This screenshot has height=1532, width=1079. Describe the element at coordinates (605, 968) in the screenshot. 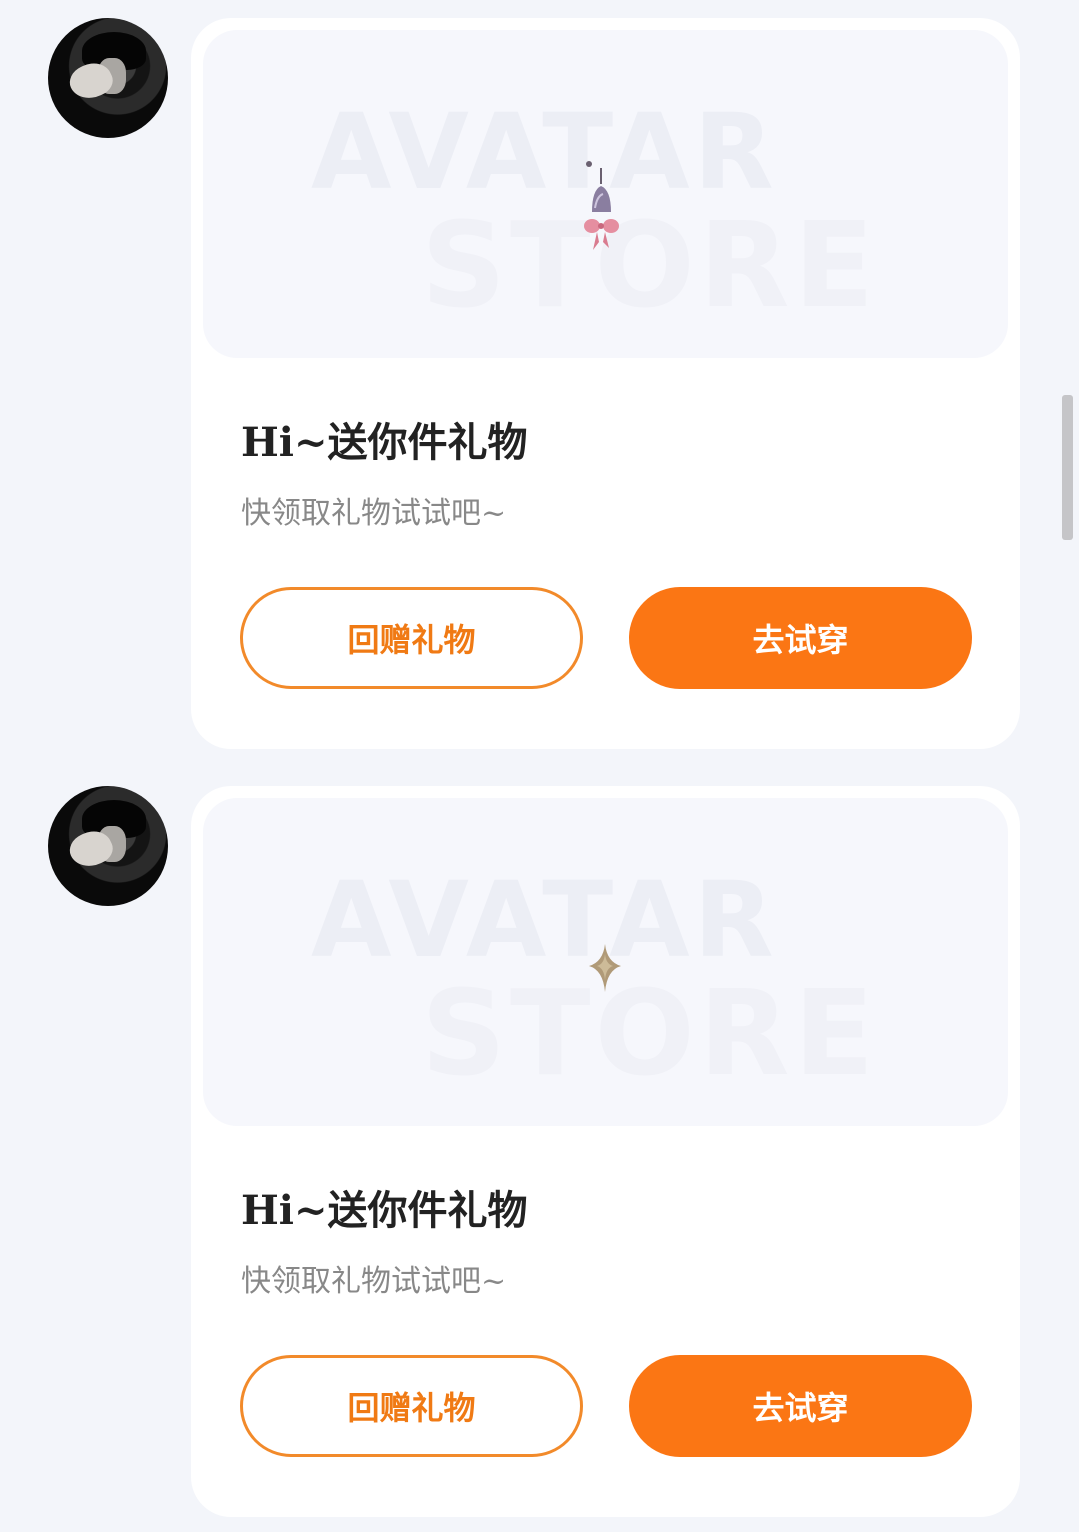

I see `sparkle-icon` at that location.